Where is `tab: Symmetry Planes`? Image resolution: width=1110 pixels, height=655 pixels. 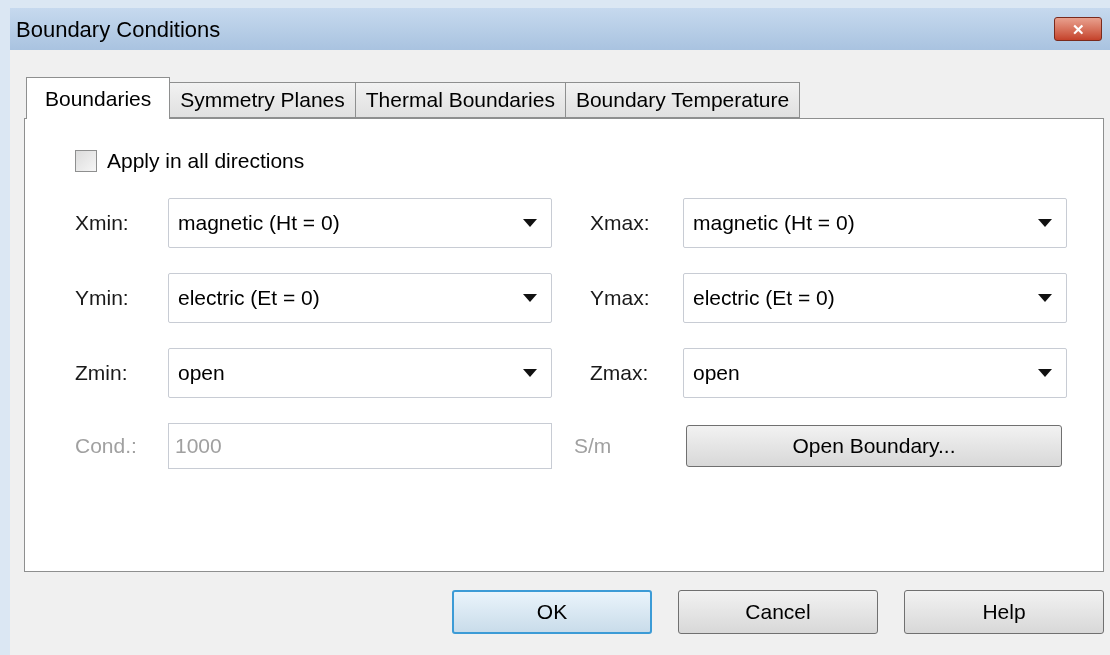
tab: Symmetry Planes is located at coordinates (263, 100).